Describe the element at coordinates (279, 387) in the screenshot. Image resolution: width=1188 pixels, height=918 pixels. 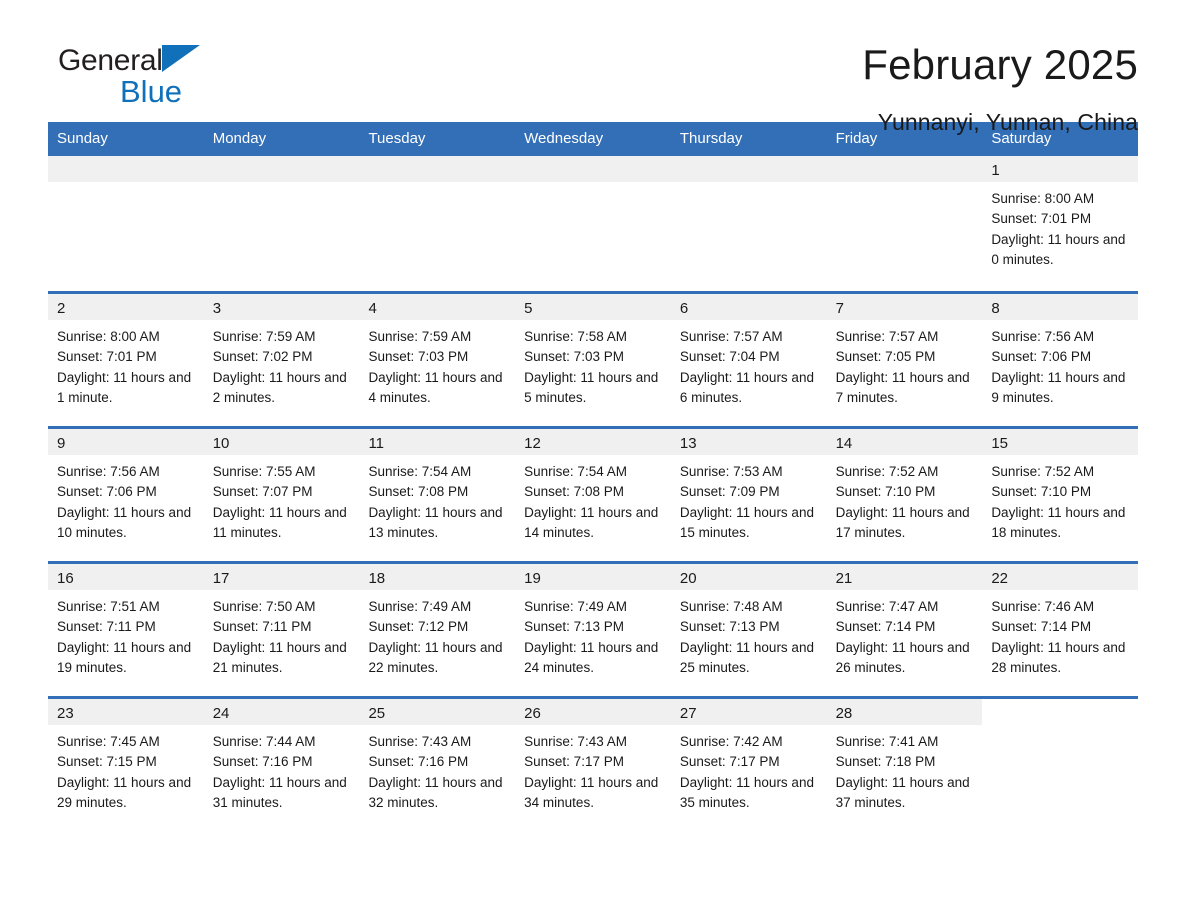
I see `daylight-text: Daylight: 11 hours and 2 minutes.` at that location.